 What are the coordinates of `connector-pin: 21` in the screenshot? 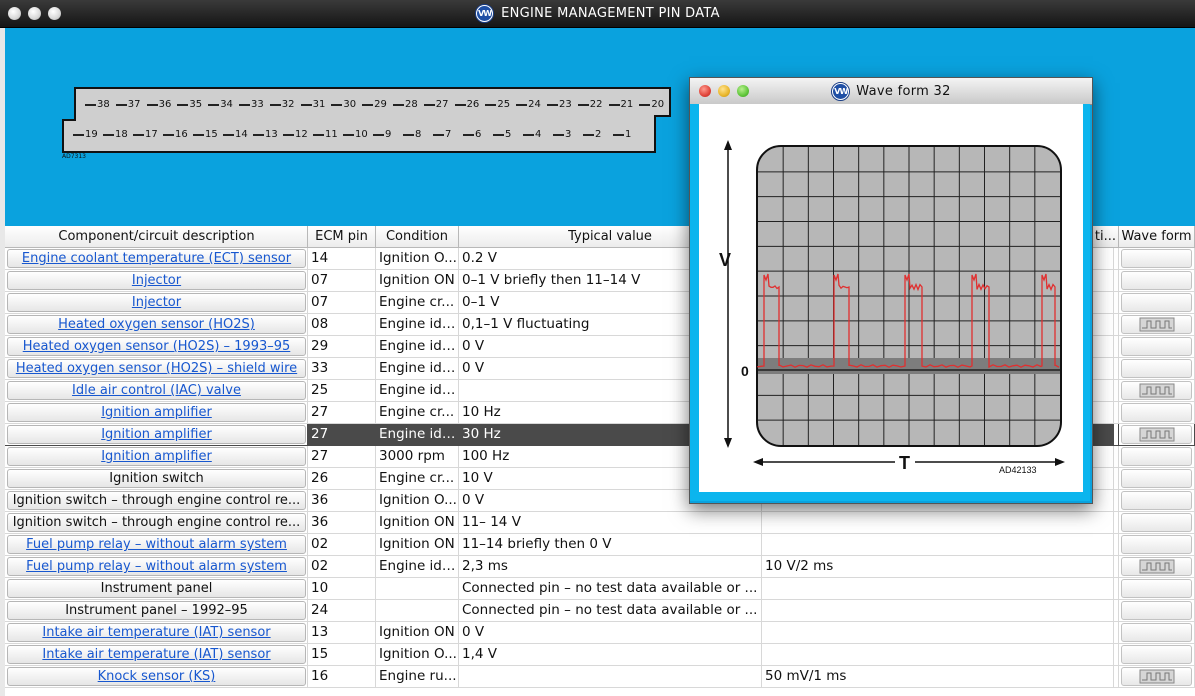 It's located at (624, 104).